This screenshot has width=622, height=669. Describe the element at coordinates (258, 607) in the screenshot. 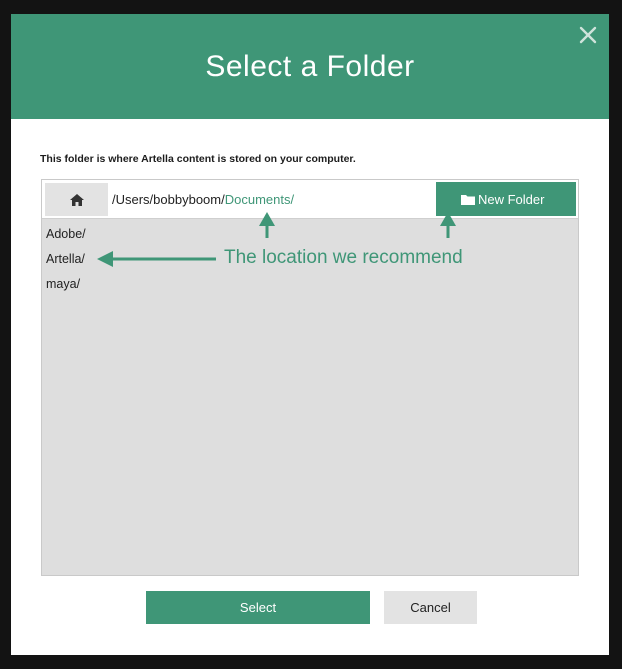

I see `select-button: Select` at that location.